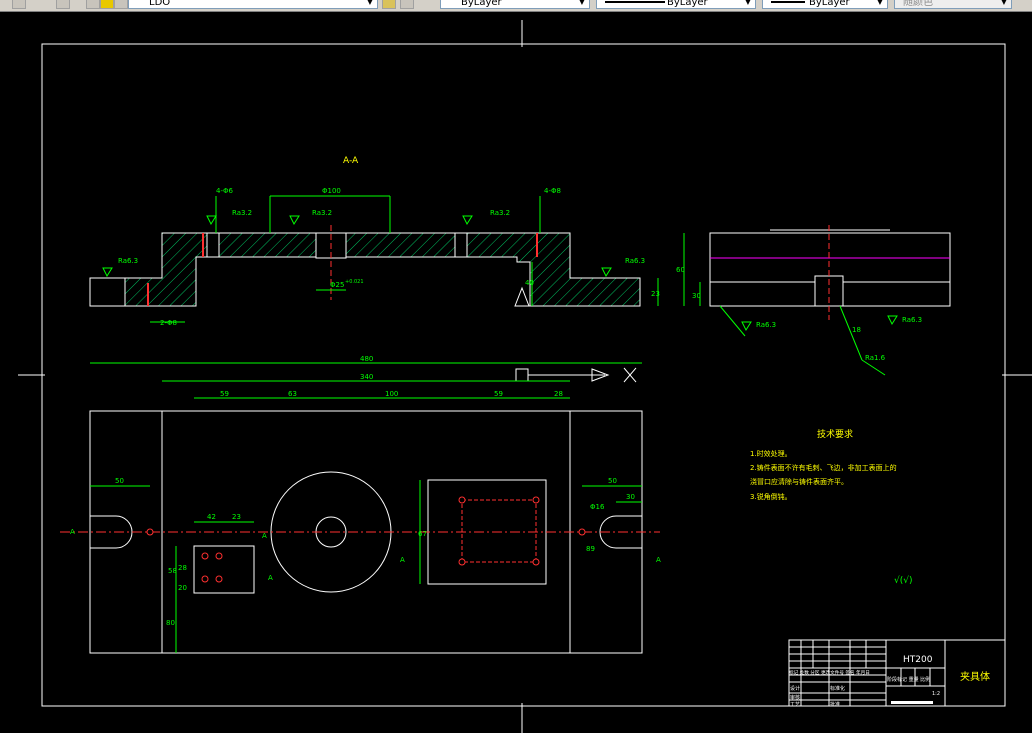 This screenshot has width=1032, height=733. What do you see at coordinates (172, 571) in the screenshot?
I see `svg-text: 58` at bounding box center [172, 571].